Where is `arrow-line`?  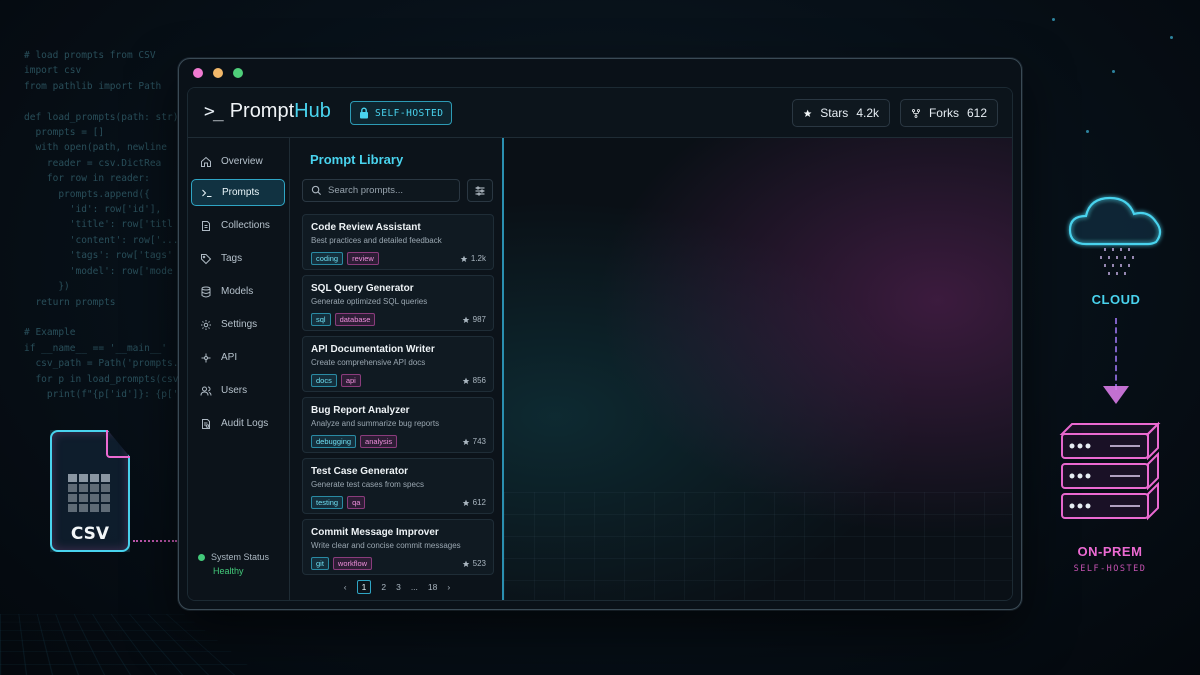 arrow-line is located at coordinates (1116, 354).